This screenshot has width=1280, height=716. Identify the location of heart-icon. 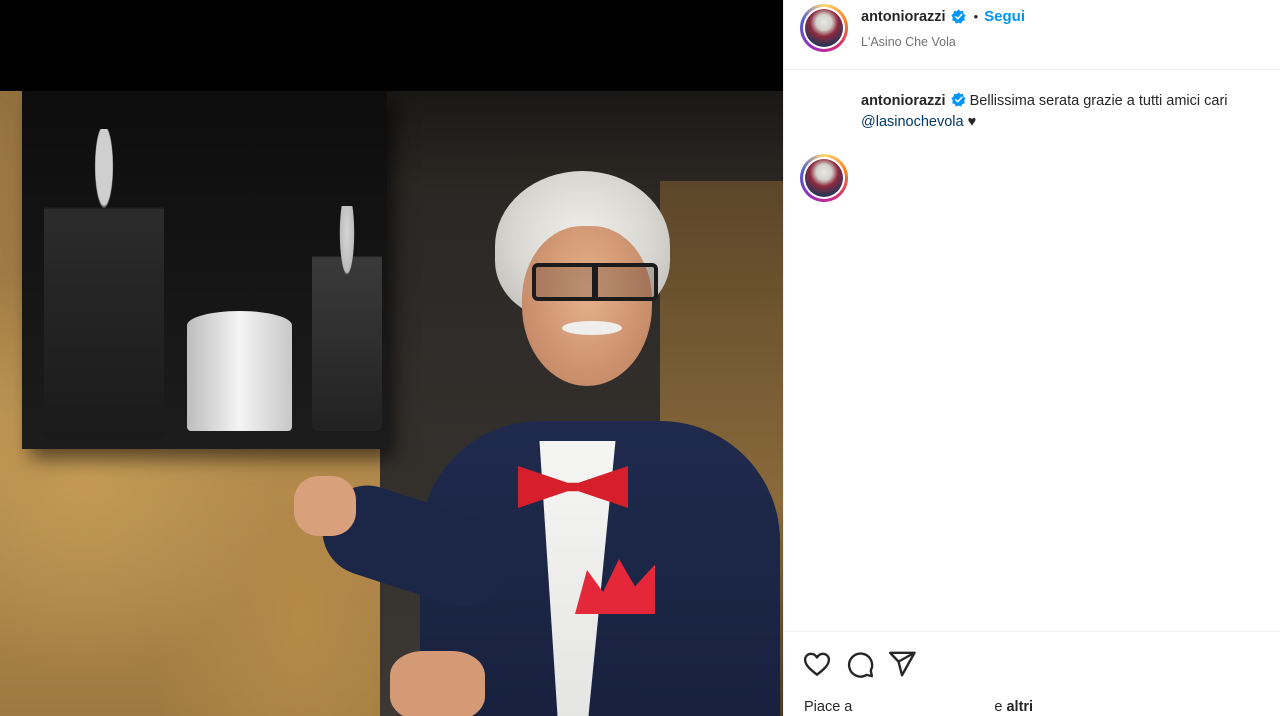
(817, 664).